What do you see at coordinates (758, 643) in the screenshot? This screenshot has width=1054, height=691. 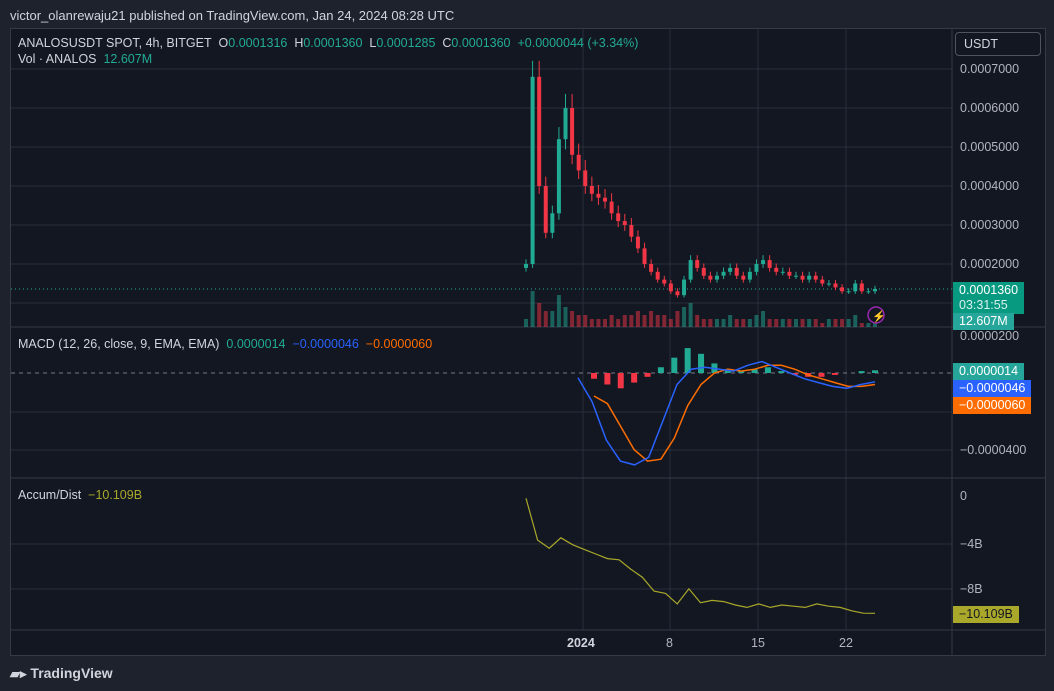 I see `x-tick: 15` at bounding box center [758, 643].